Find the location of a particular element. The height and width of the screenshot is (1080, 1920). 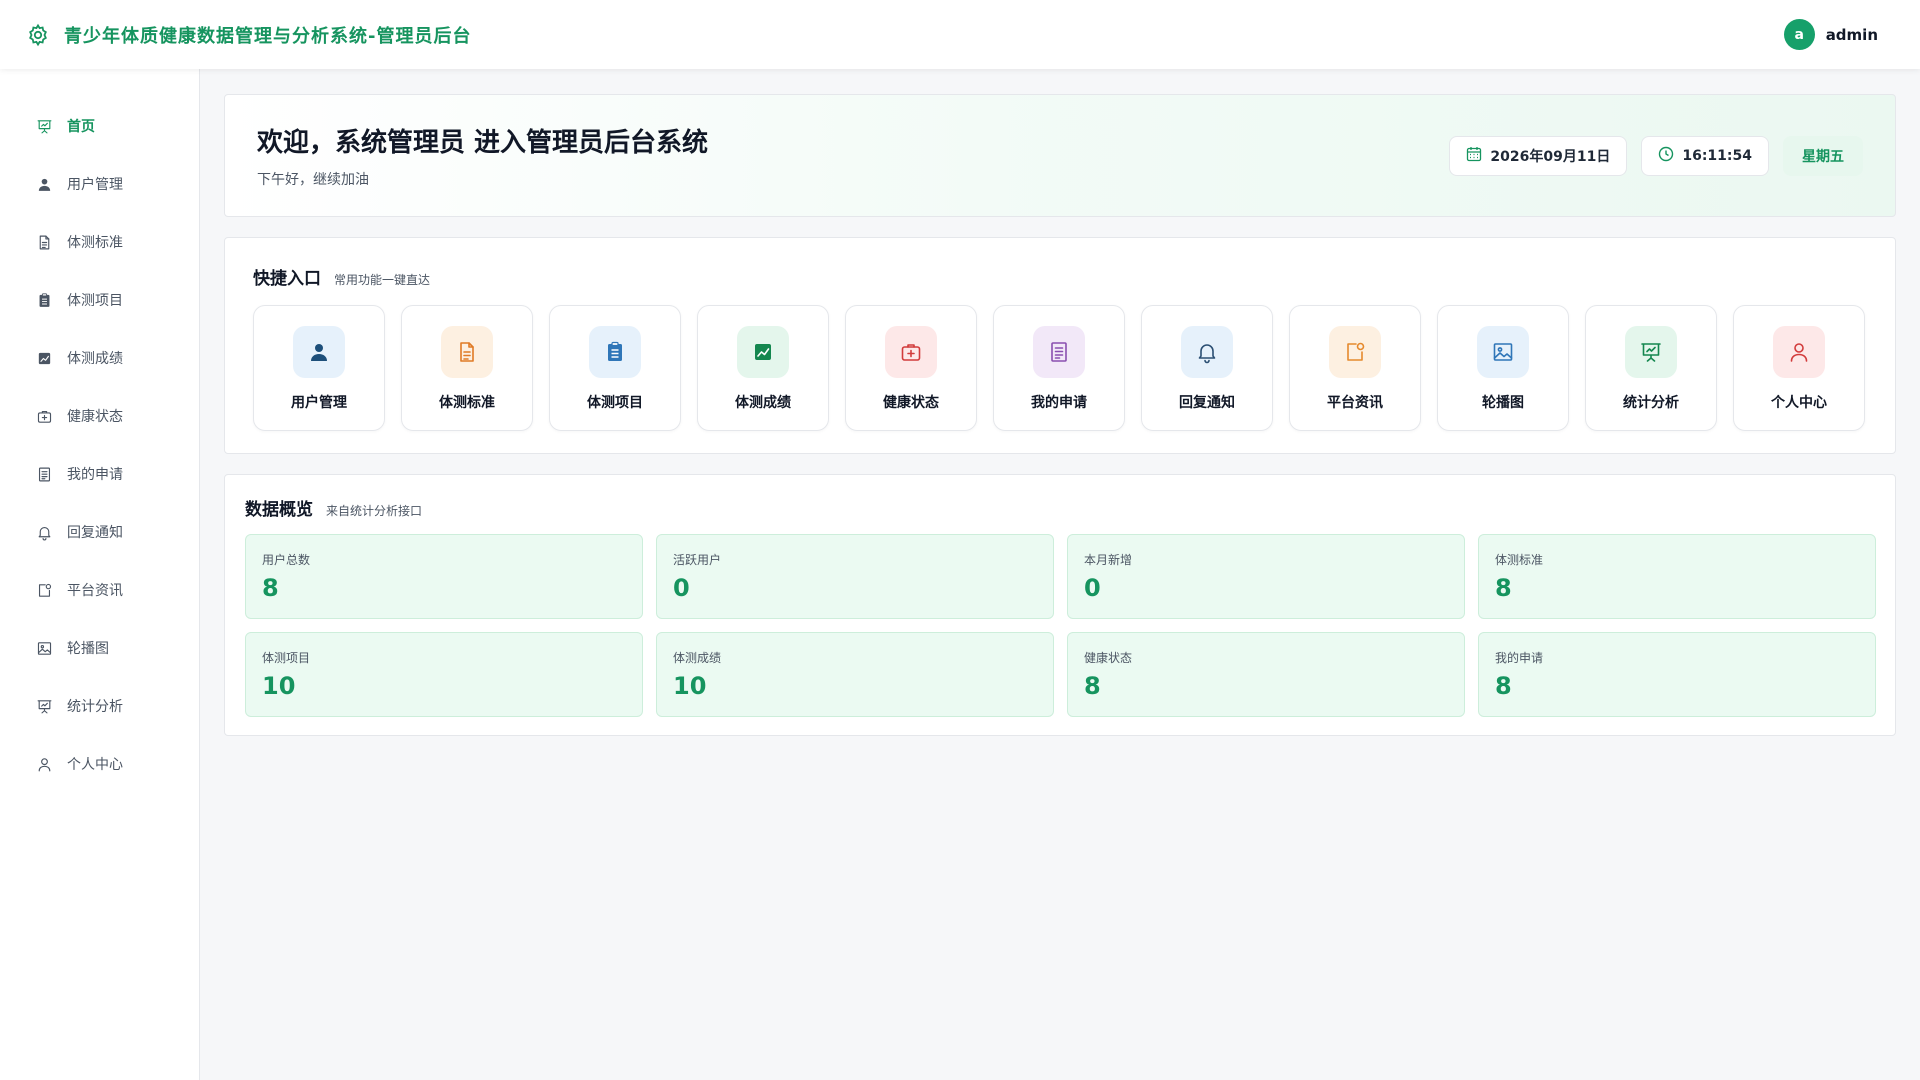

quick-item-4: 健康状态 is located at coordinates (911, 368).